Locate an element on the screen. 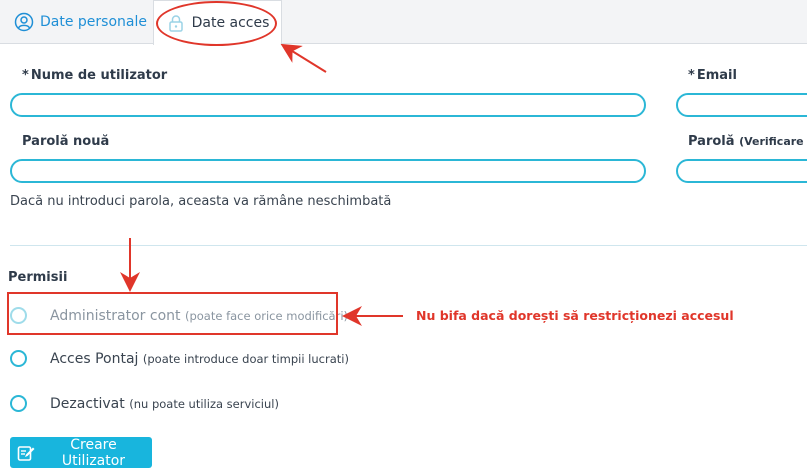  edit-icon is located at coordinates (26, 453).